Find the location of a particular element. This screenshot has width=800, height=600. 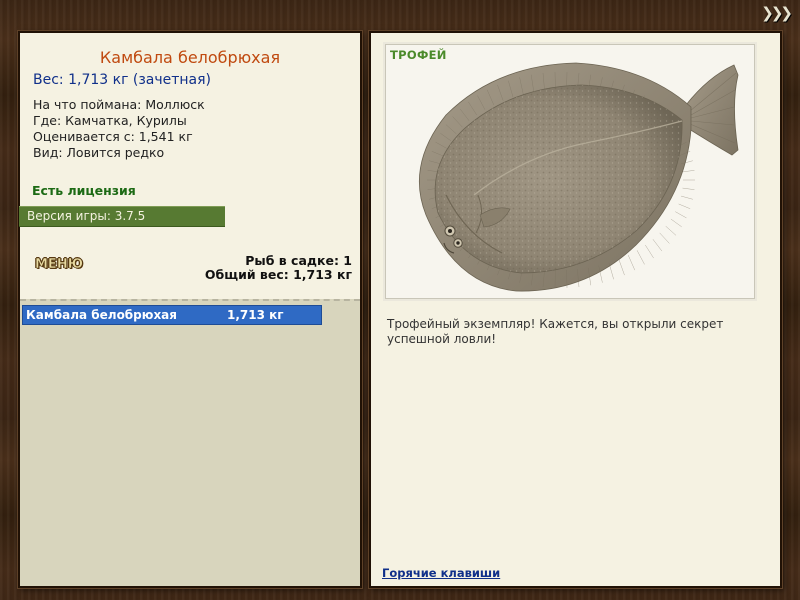

game-version-bar: Версия игры: 3.7.5 is located at coordinates (122, 216).